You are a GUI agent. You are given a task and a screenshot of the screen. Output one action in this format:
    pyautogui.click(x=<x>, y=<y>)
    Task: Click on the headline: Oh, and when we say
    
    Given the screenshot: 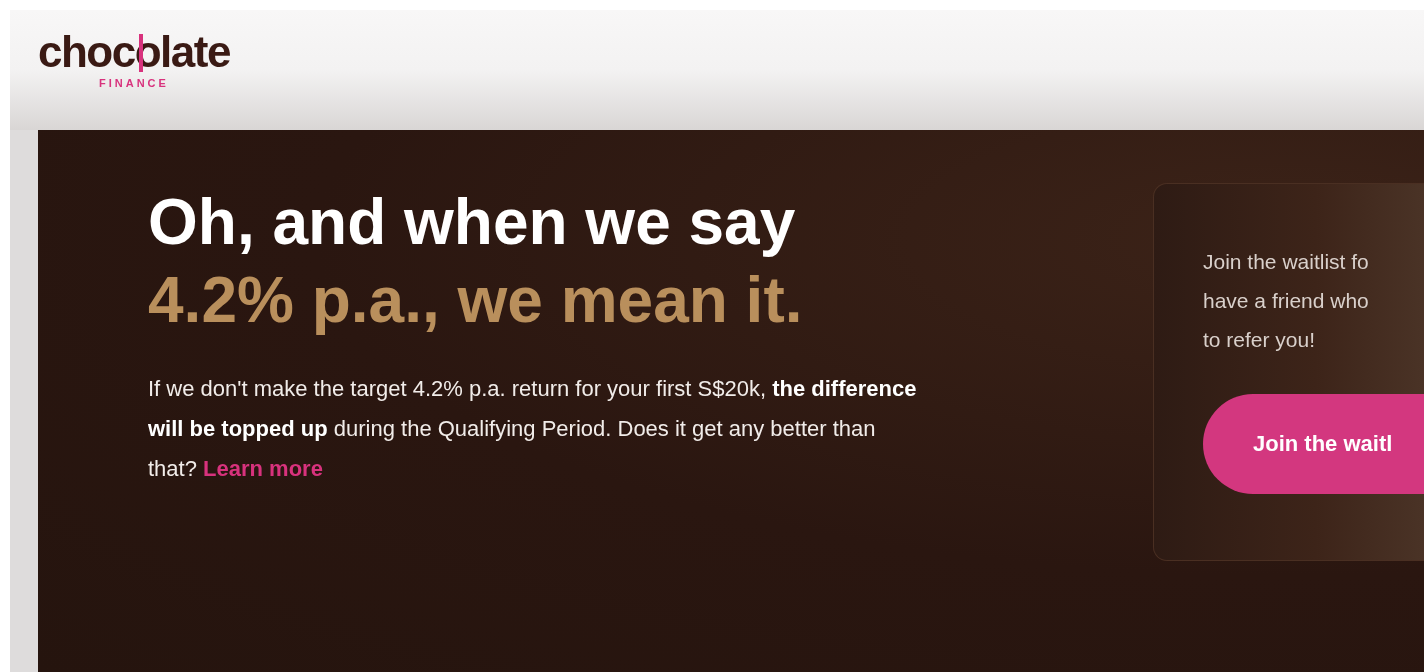 What is the action you would take?
    pyautogui.click(x=472, y=222)
    